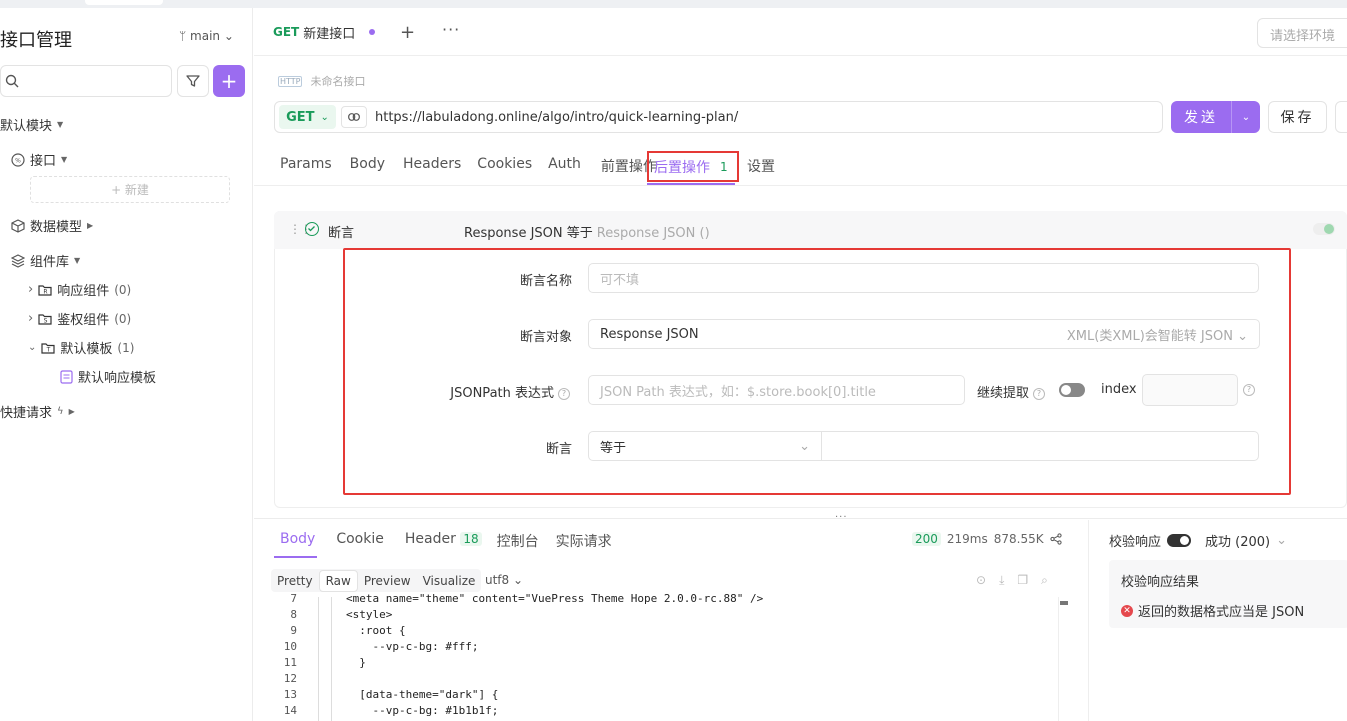  Describe the element at coordinates (407, 32) in the screenshot. I see `new-tab-plus-icon: +` at that location.